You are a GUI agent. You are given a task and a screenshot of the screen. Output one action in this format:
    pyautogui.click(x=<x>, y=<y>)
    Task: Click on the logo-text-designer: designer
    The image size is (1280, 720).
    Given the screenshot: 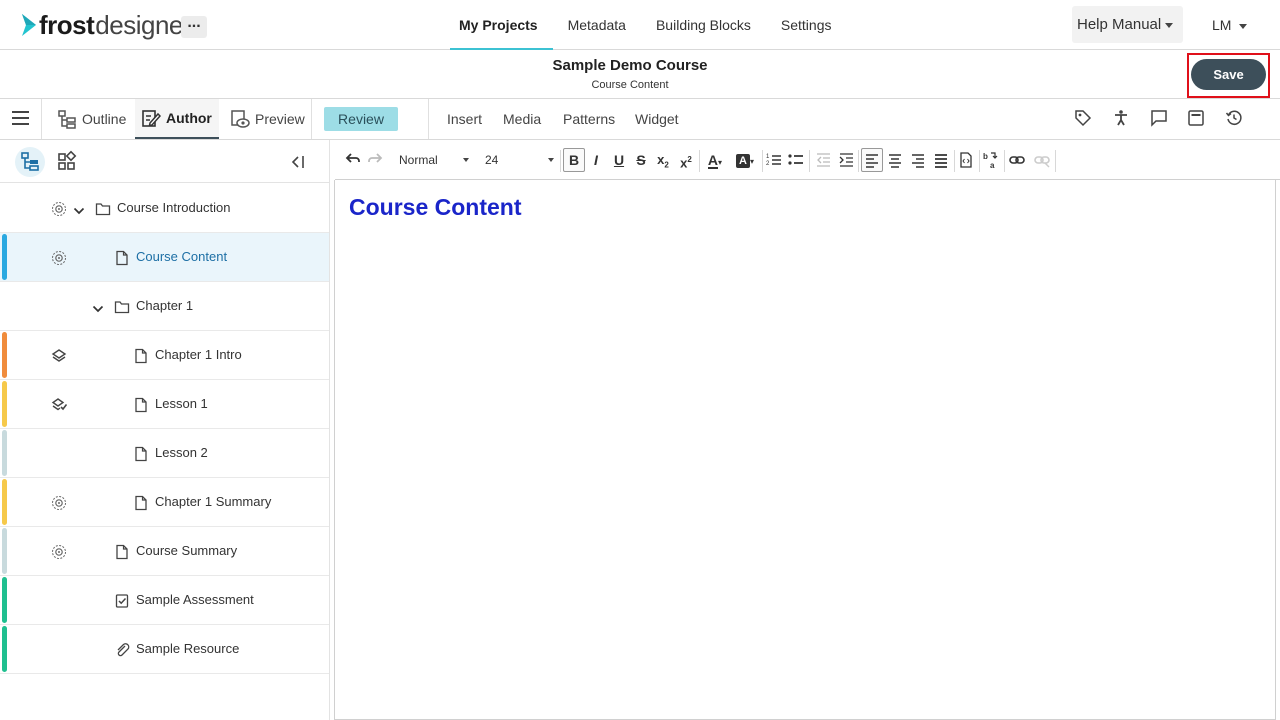 What is the action you would take?
    pyautogui.click(x=143, y=24)
    